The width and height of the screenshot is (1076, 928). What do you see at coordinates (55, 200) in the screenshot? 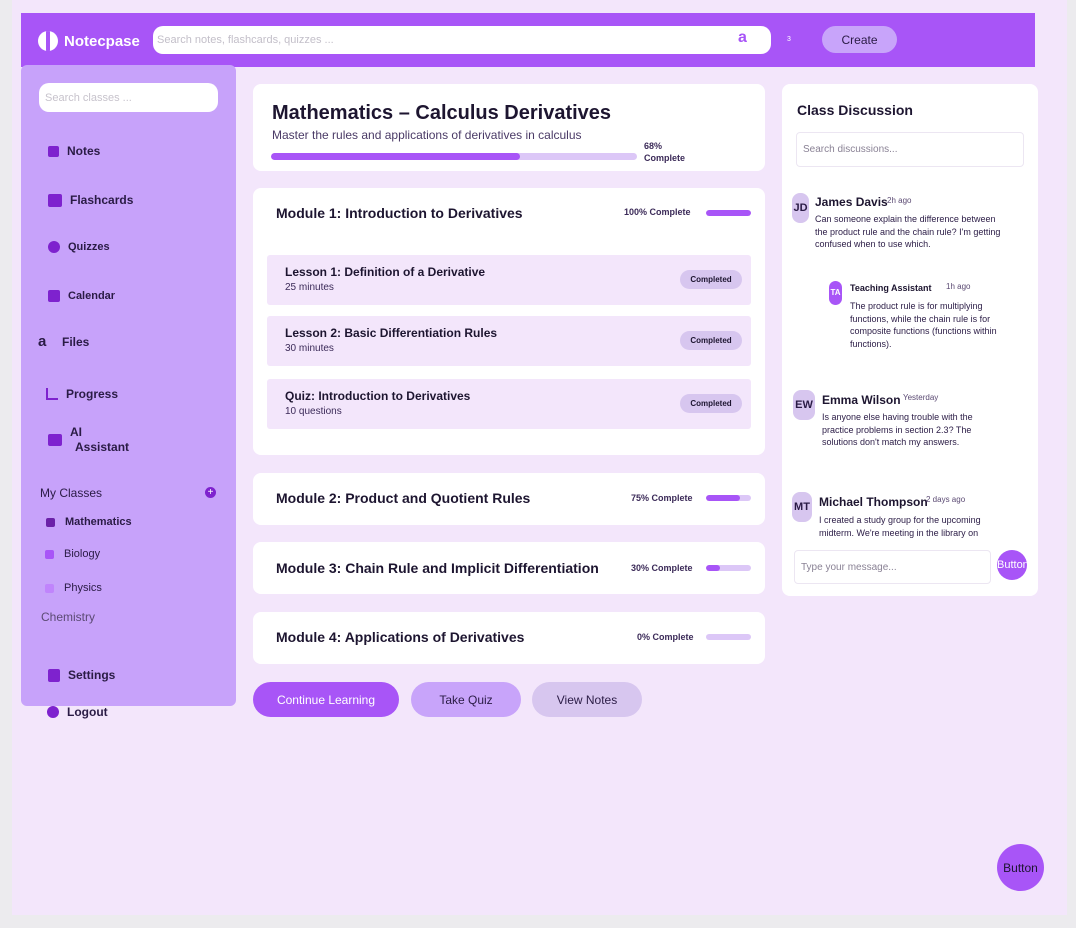
I see `flashcards-icon` at bounding box center [55, 200].